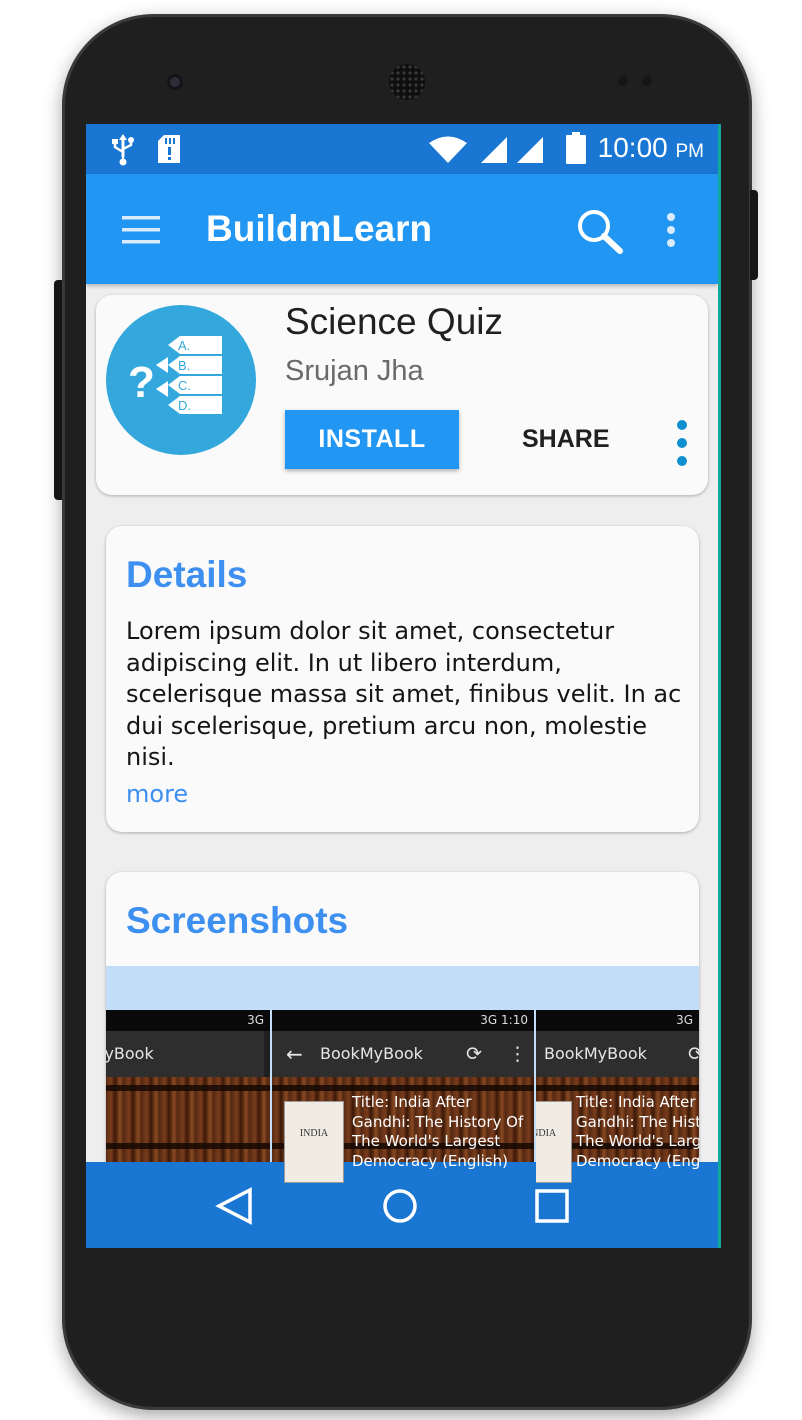  I want to click on logo-label-d: D., so click(184, 405).